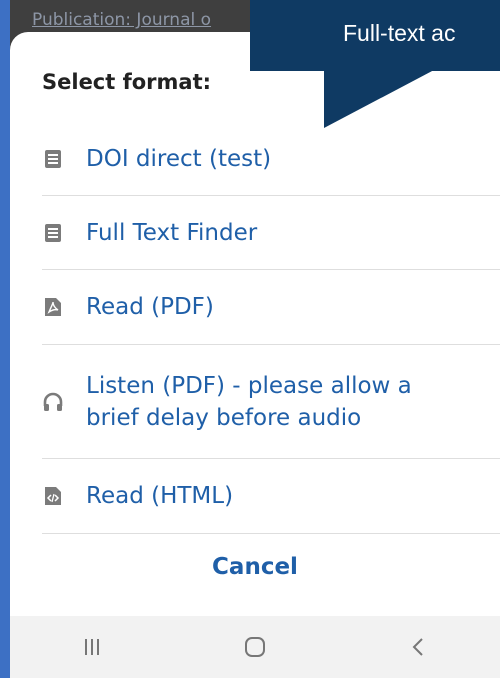  I want to click on background-sidebar-strip, so click(5, 339).